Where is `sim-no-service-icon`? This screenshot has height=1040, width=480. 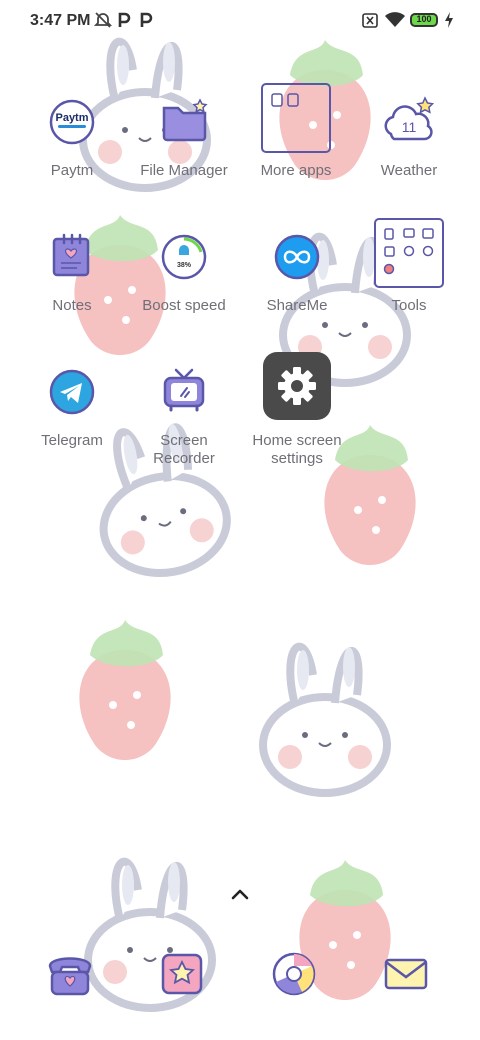
sim-no-service-icon is located at coordinates (370, 20).